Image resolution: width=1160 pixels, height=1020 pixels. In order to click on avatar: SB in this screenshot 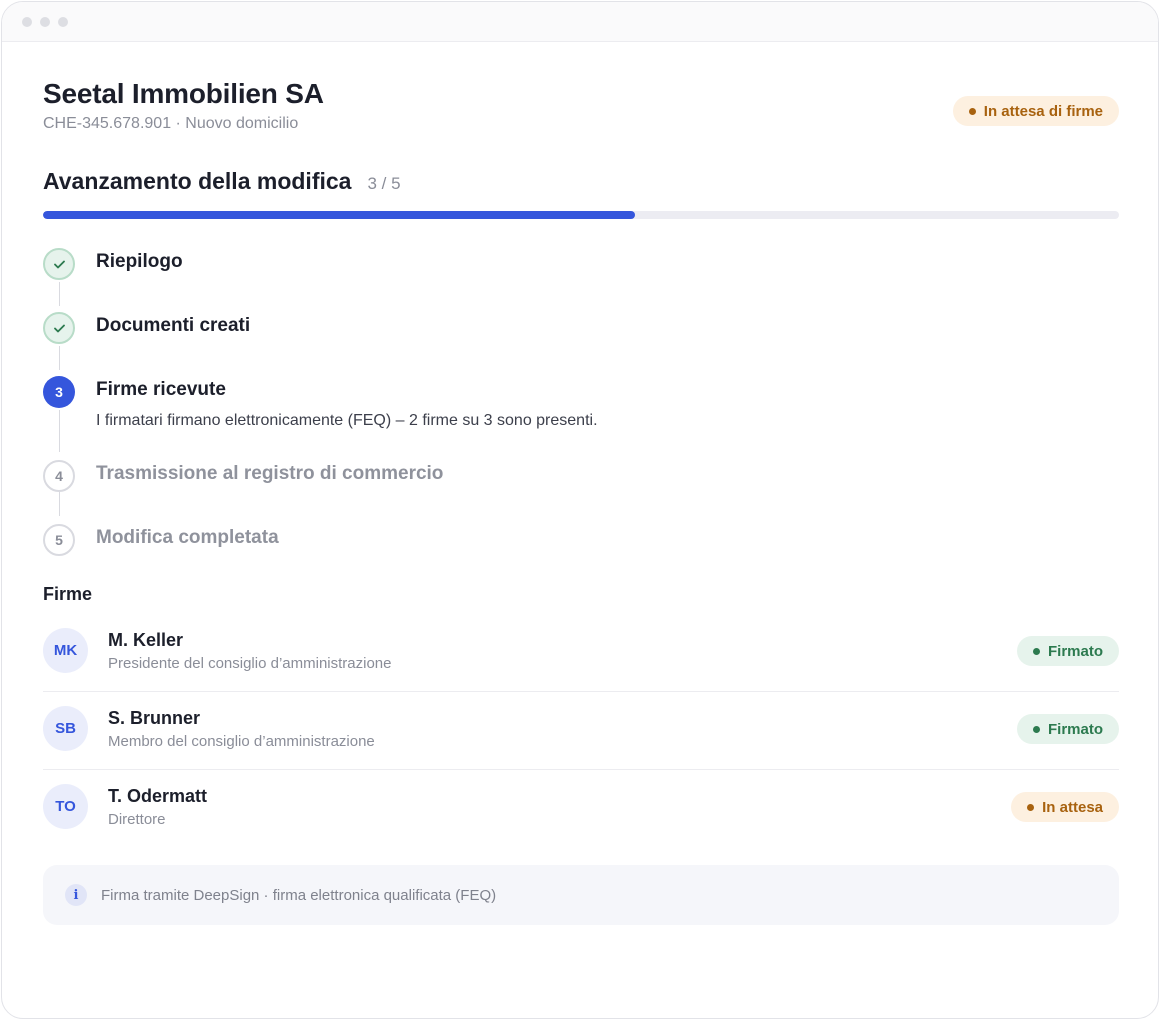, I will do `click(65, 728)`.